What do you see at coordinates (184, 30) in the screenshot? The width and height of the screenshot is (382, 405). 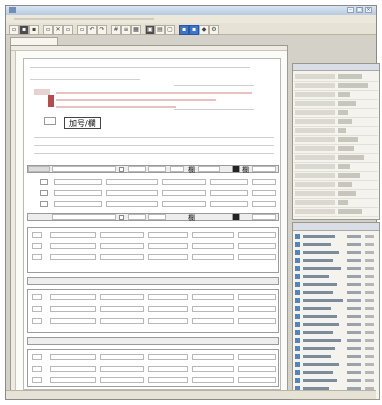 I see `image-icon: ▪` at bounding box center [184, 30].